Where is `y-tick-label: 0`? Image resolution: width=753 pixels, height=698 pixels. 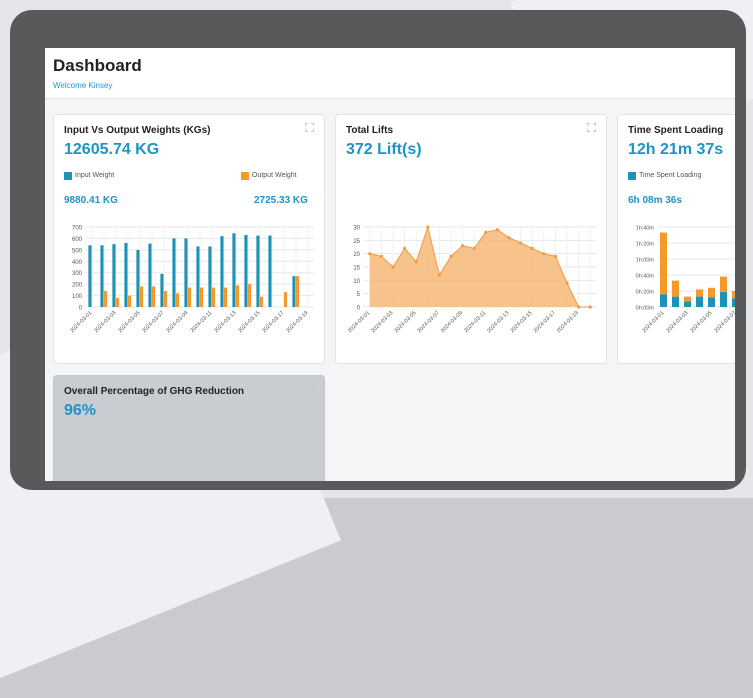
y-tick-label: 0 is located at coordinates (81, 309).